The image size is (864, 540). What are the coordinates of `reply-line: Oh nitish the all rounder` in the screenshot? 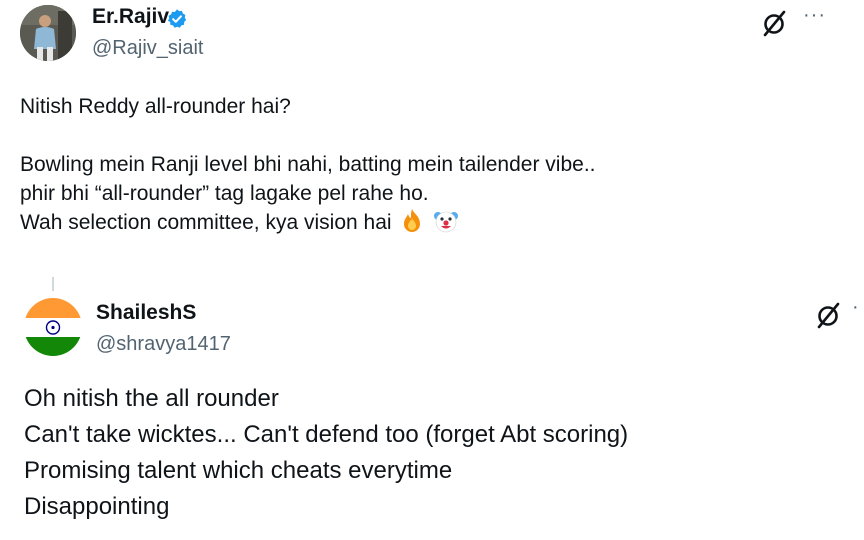 It's located at (151, 398).